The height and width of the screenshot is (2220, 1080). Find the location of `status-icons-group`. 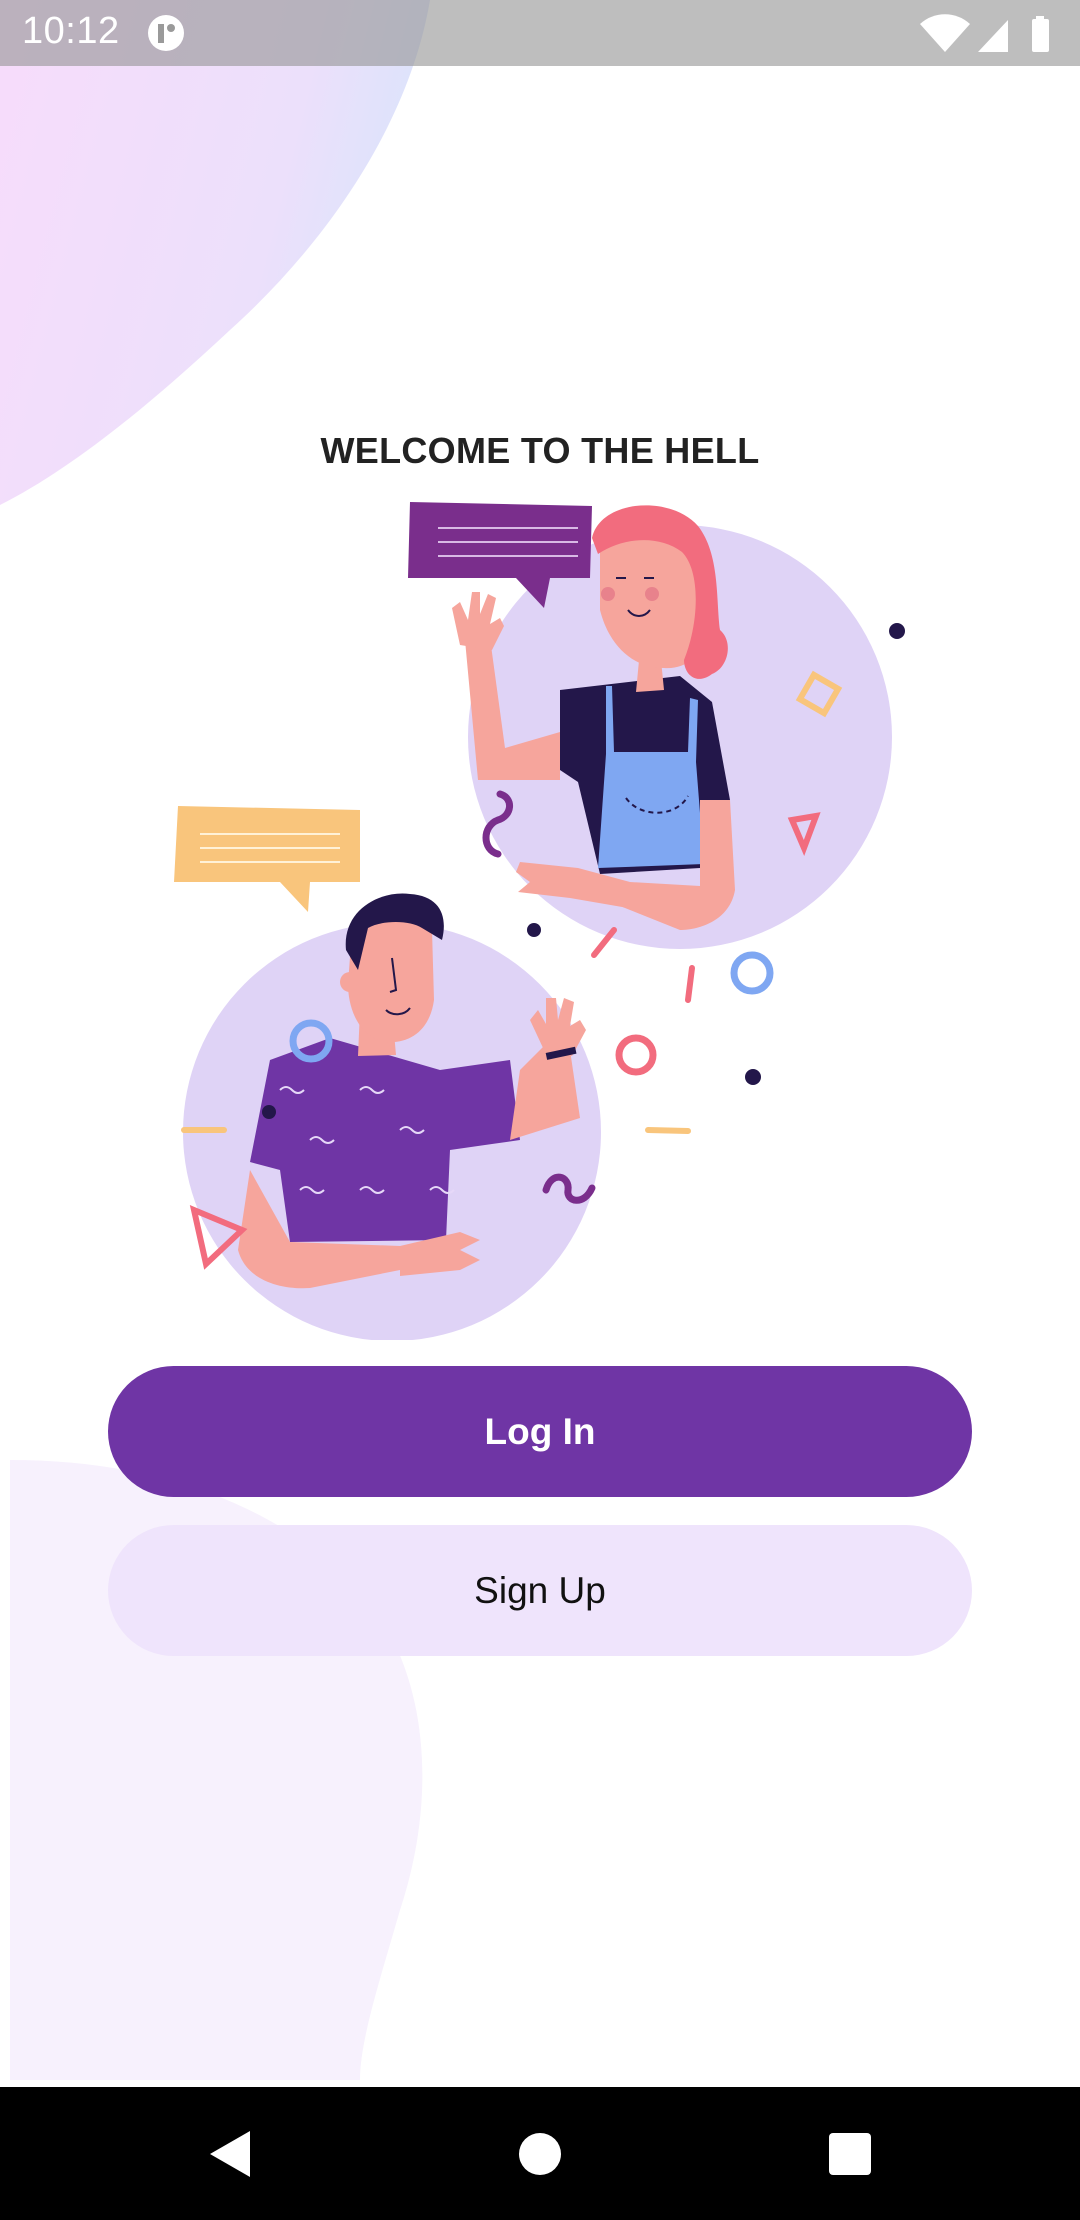

status-icons-group is located at coordinates (984, 33).